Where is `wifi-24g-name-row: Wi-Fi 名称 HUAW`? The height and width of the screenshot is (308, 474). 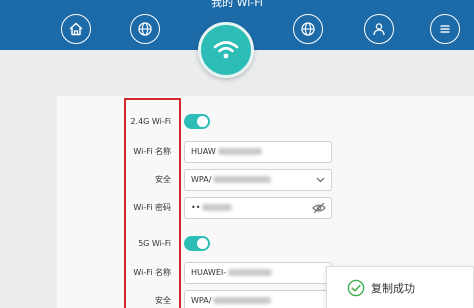
wifi-24g-name-row: Wi-Fi 名称 HUAW is located at coordinates (265, 152).